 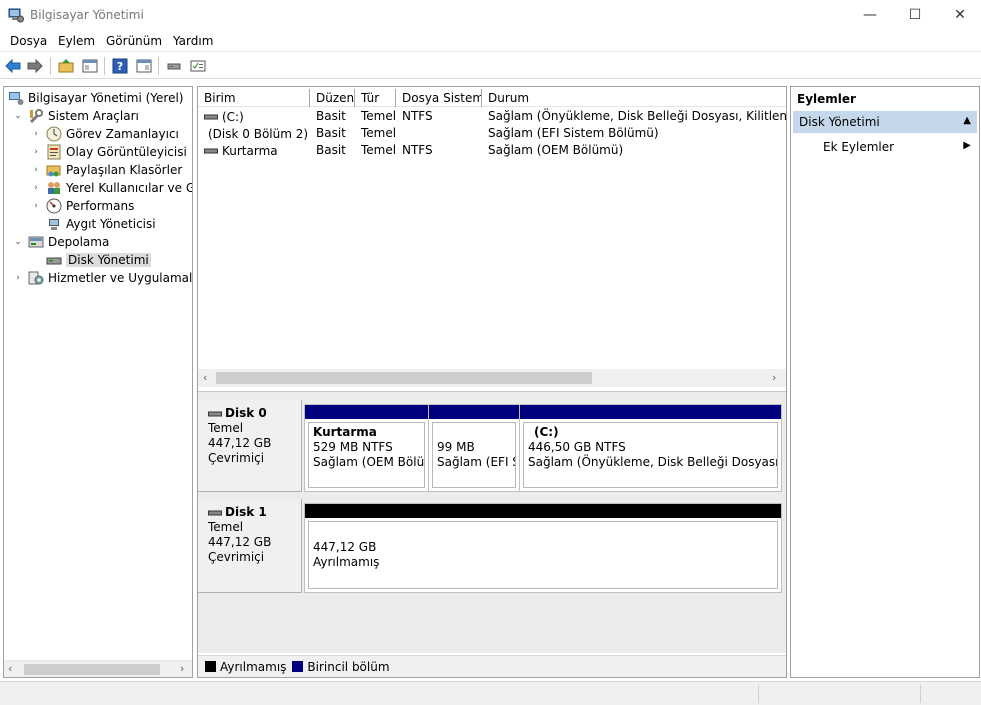 I want to click on tree-item-event-viewer: › Olay Görüntüleyicisi, so click(x=108, y=152).